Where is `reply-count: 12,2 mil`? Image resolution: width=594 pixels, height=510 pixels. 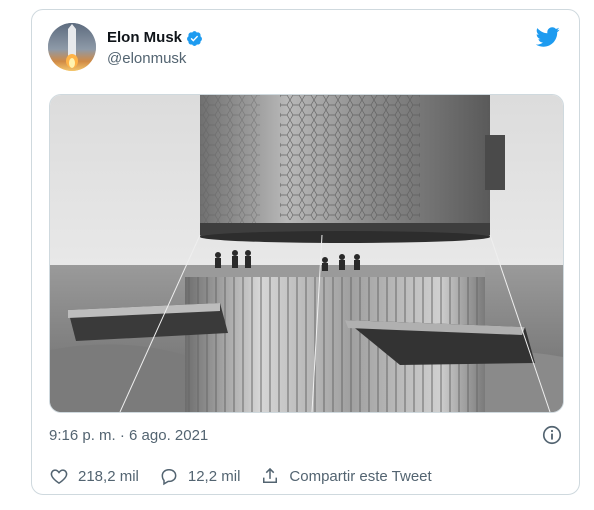 reply-count: 12,2 mil is located at coordinates (214, 476).